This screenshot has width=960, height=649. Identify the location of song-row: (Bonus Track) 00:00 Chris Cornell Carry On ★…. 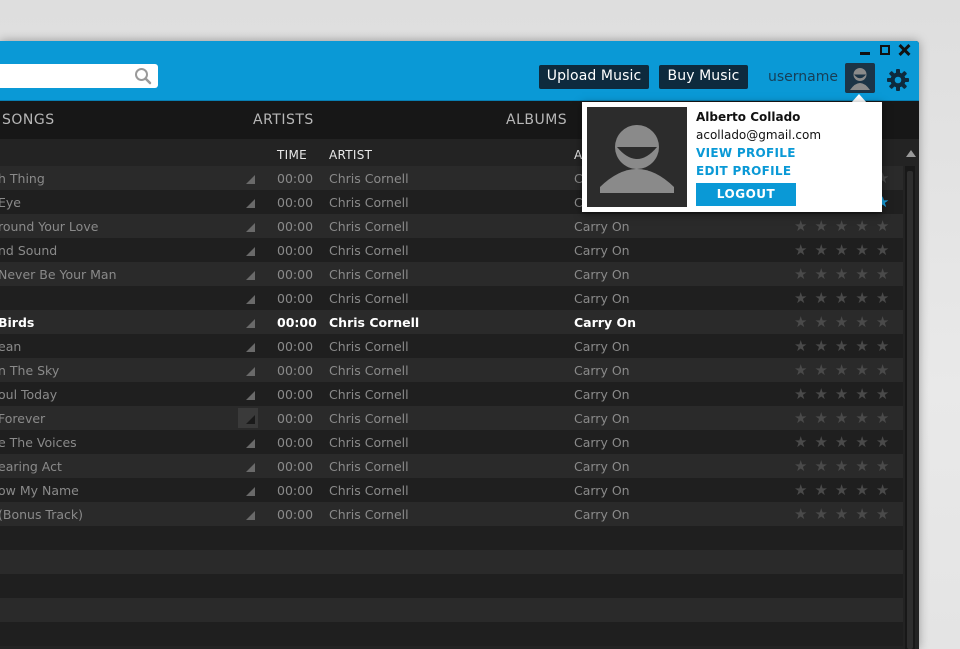
(451, 514).